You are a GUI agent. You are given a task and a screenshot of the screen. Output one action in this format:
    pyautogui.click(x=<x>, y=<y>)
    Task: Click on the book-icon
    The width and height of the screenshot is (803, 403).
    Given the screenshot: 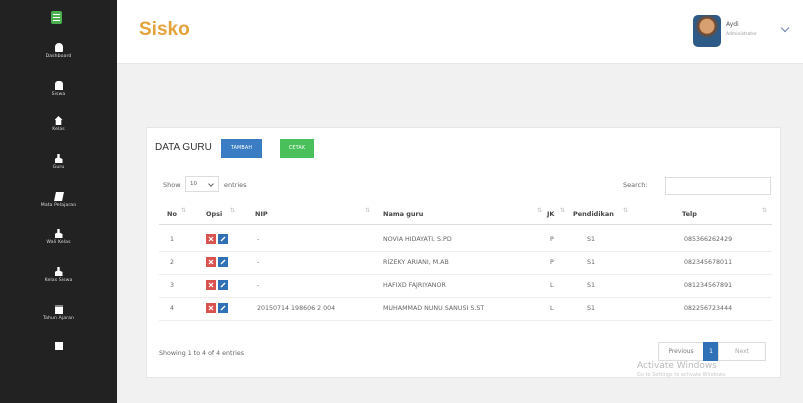 What is the action you would take?
    pyautogui.click(x=58, y=196)
    